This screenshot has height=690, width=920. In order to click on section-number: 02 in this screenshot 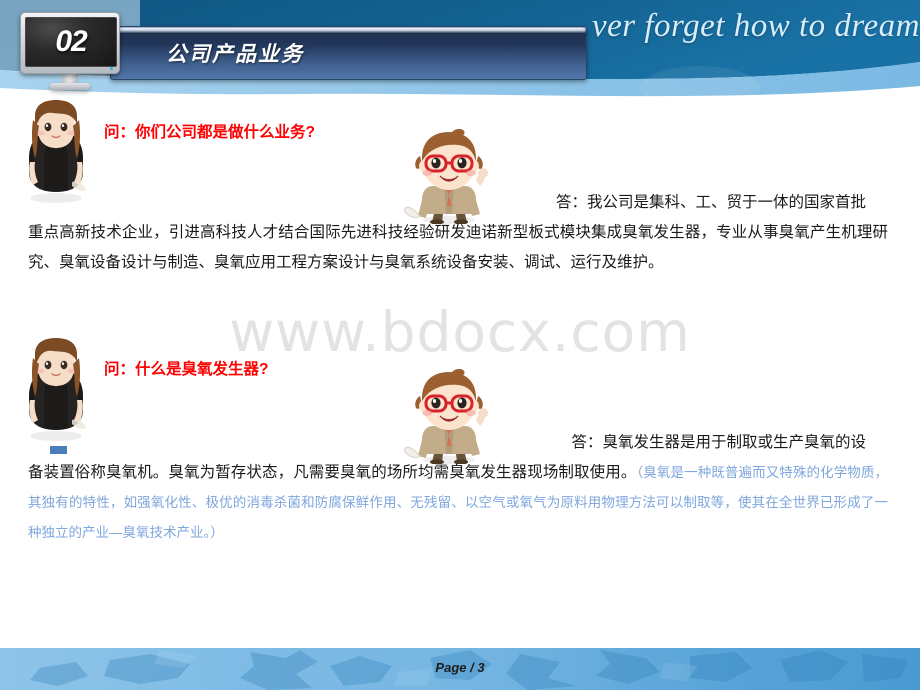, I will do `click(71, 41)`.